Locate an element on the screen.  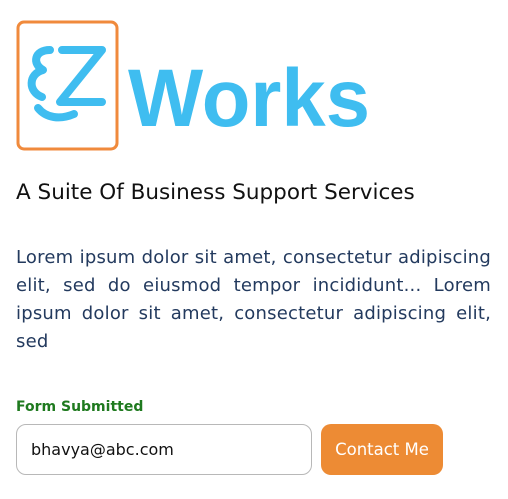
email-input is located at coordinates (164, 449).